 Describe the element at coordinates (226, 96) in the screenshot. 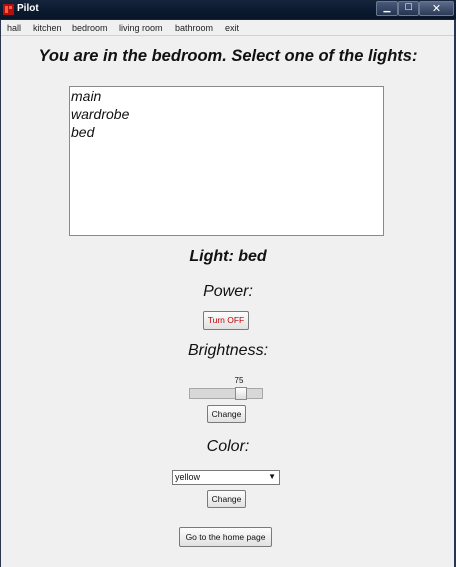

I see `list-item-main: main` at that location.